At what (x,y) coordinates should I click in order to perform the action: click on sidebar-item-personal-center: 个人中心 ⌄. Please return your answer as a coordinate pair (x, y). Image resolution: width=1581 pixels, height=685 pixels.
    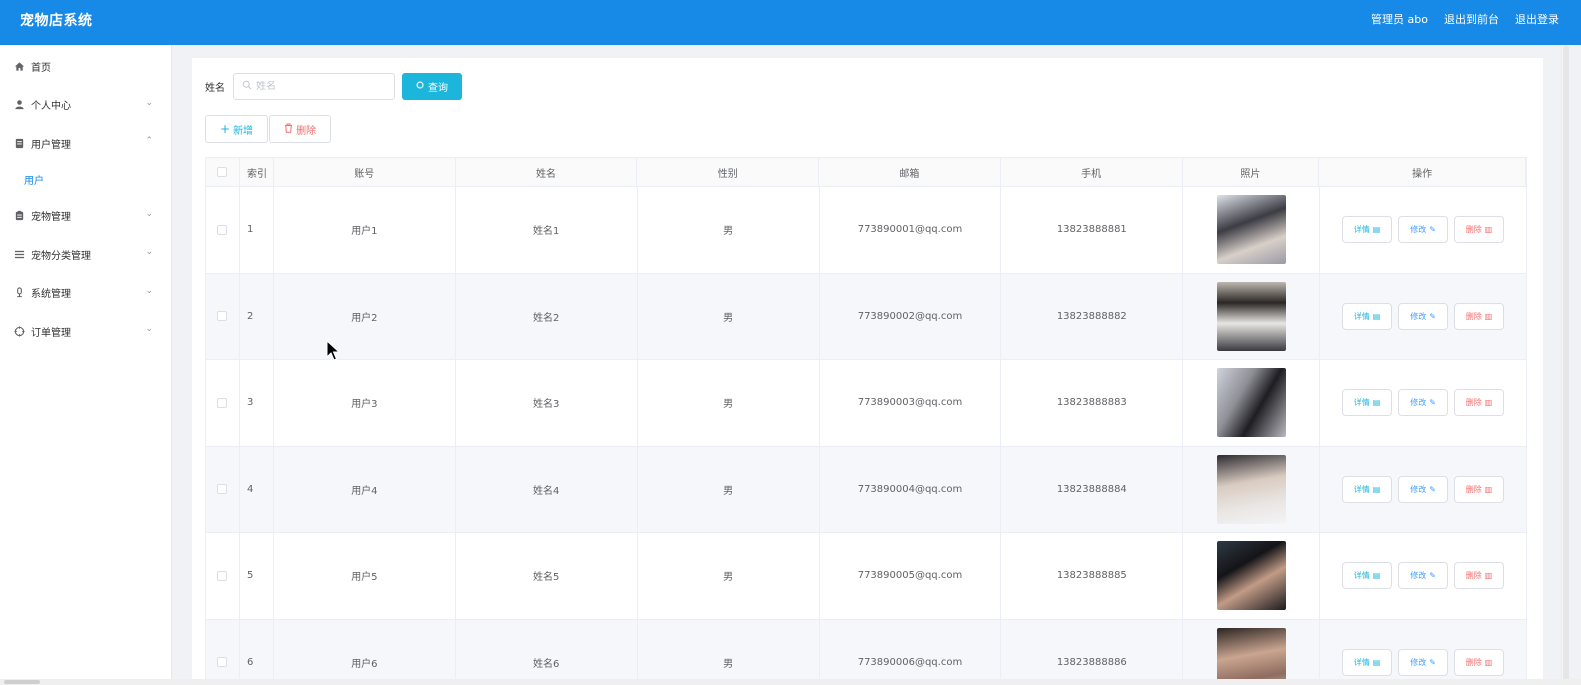
    Looking at the image, I should click on (85, 105).